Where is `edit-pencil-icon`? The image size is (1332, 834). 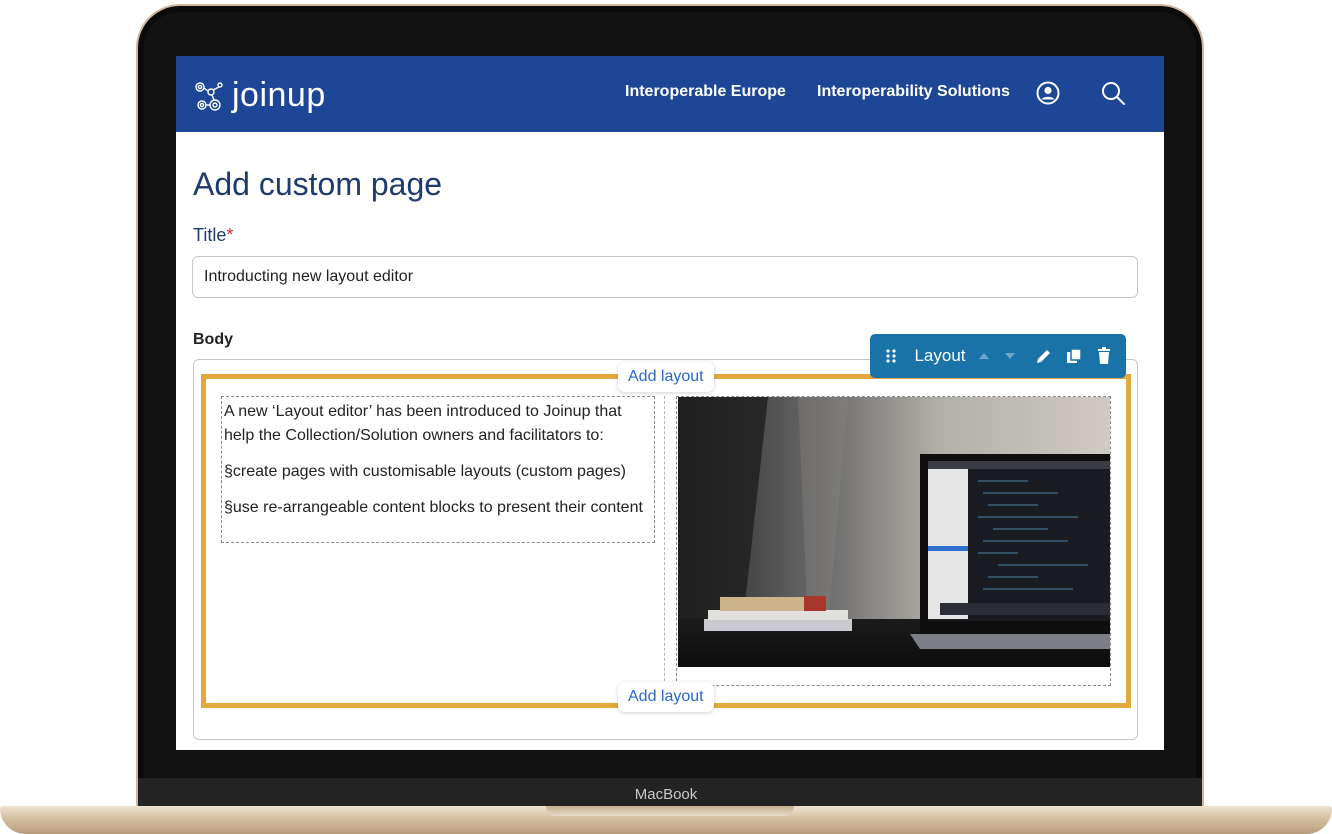 edit-pencil-icon is located at coordinates (1044, 356).